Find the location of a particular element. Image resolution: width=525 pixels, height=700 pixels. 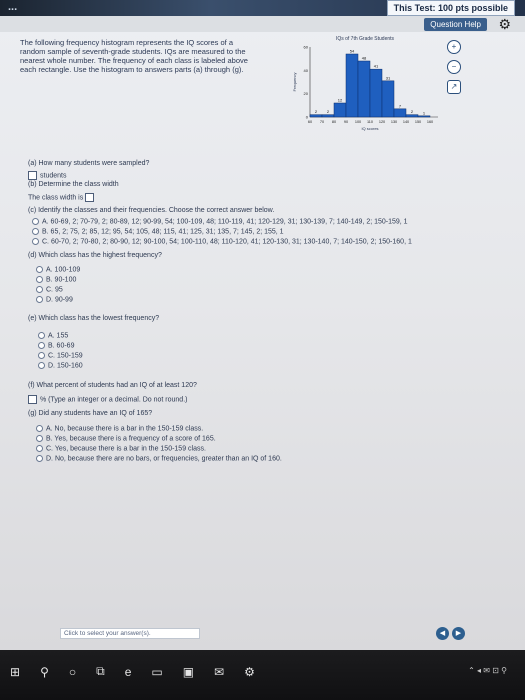

part-b-answer: The class width is is located at coordinates (62, 197).